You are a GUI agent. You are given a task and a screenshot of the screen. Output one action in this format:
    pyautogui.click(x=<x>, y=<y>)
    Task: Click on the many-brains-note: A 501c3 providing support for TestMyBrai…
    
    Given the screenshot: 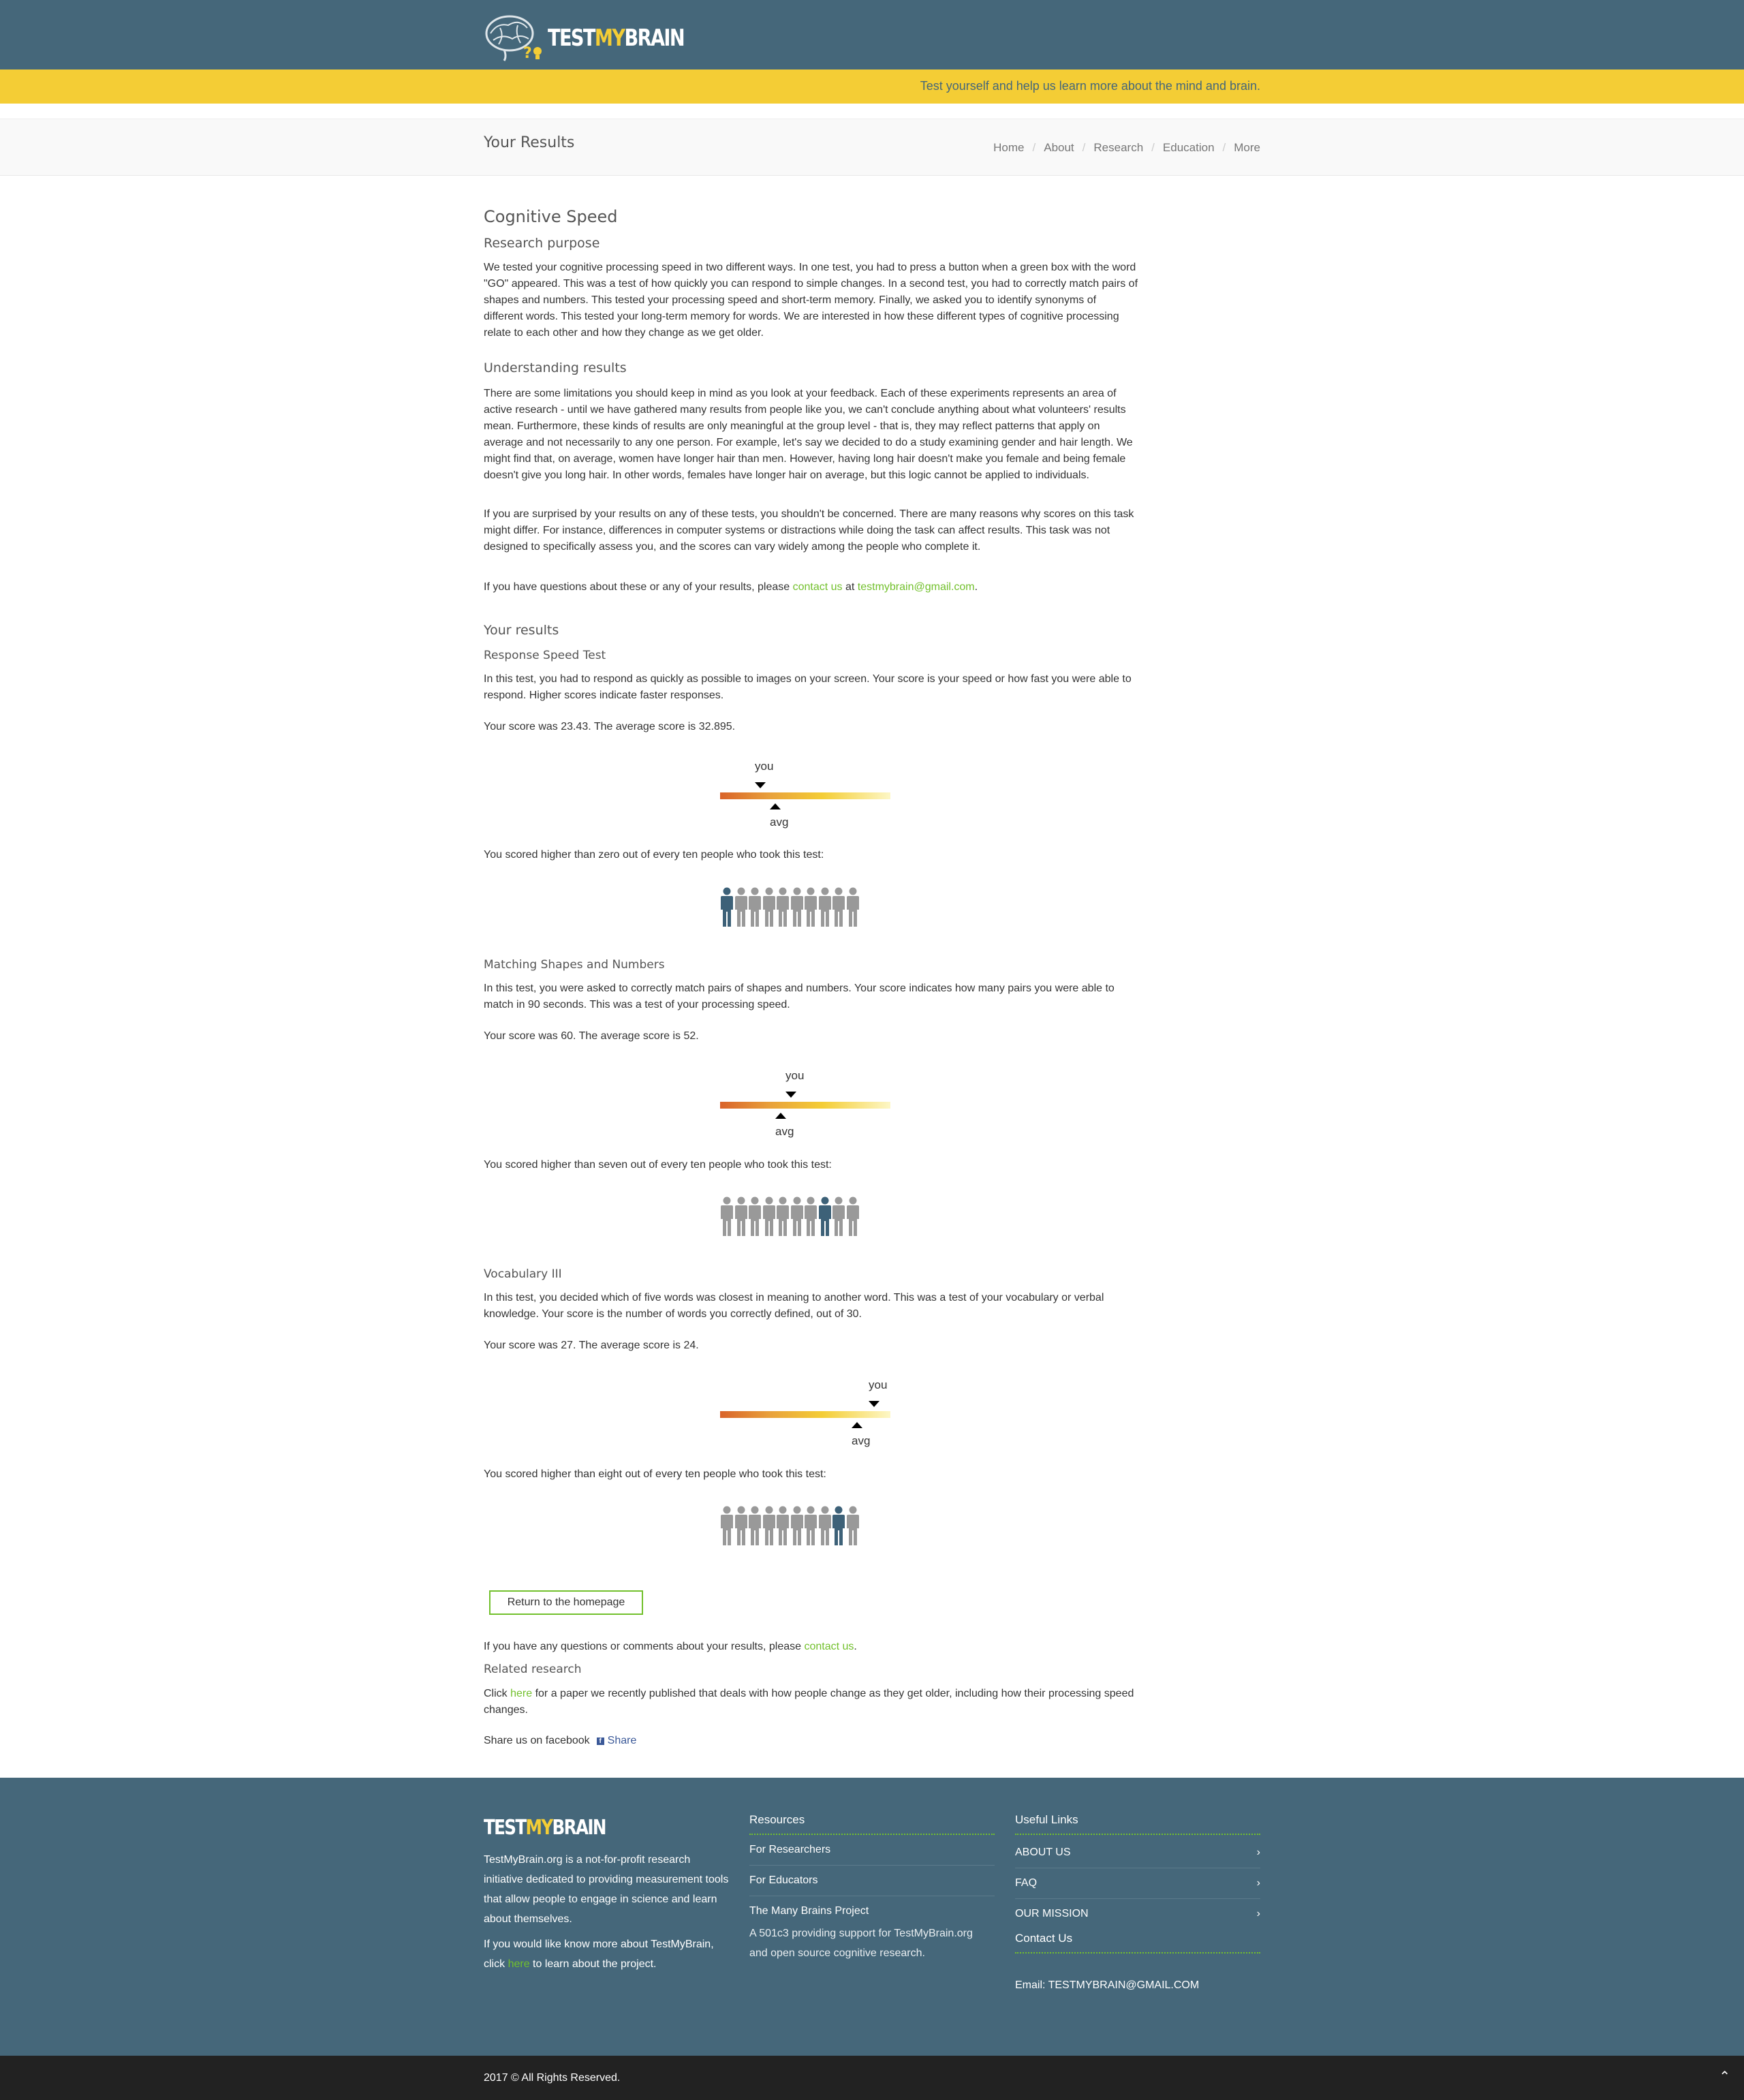 What is the action you would take?
    pyautogui.click(x=861, y=1943)
    